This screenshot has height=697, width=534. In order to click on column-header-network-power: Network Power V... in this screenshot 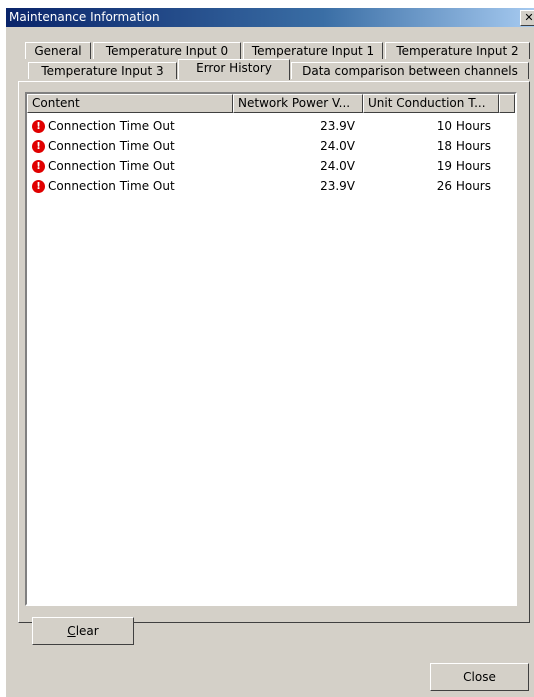, I will do `click(298, 103)`.